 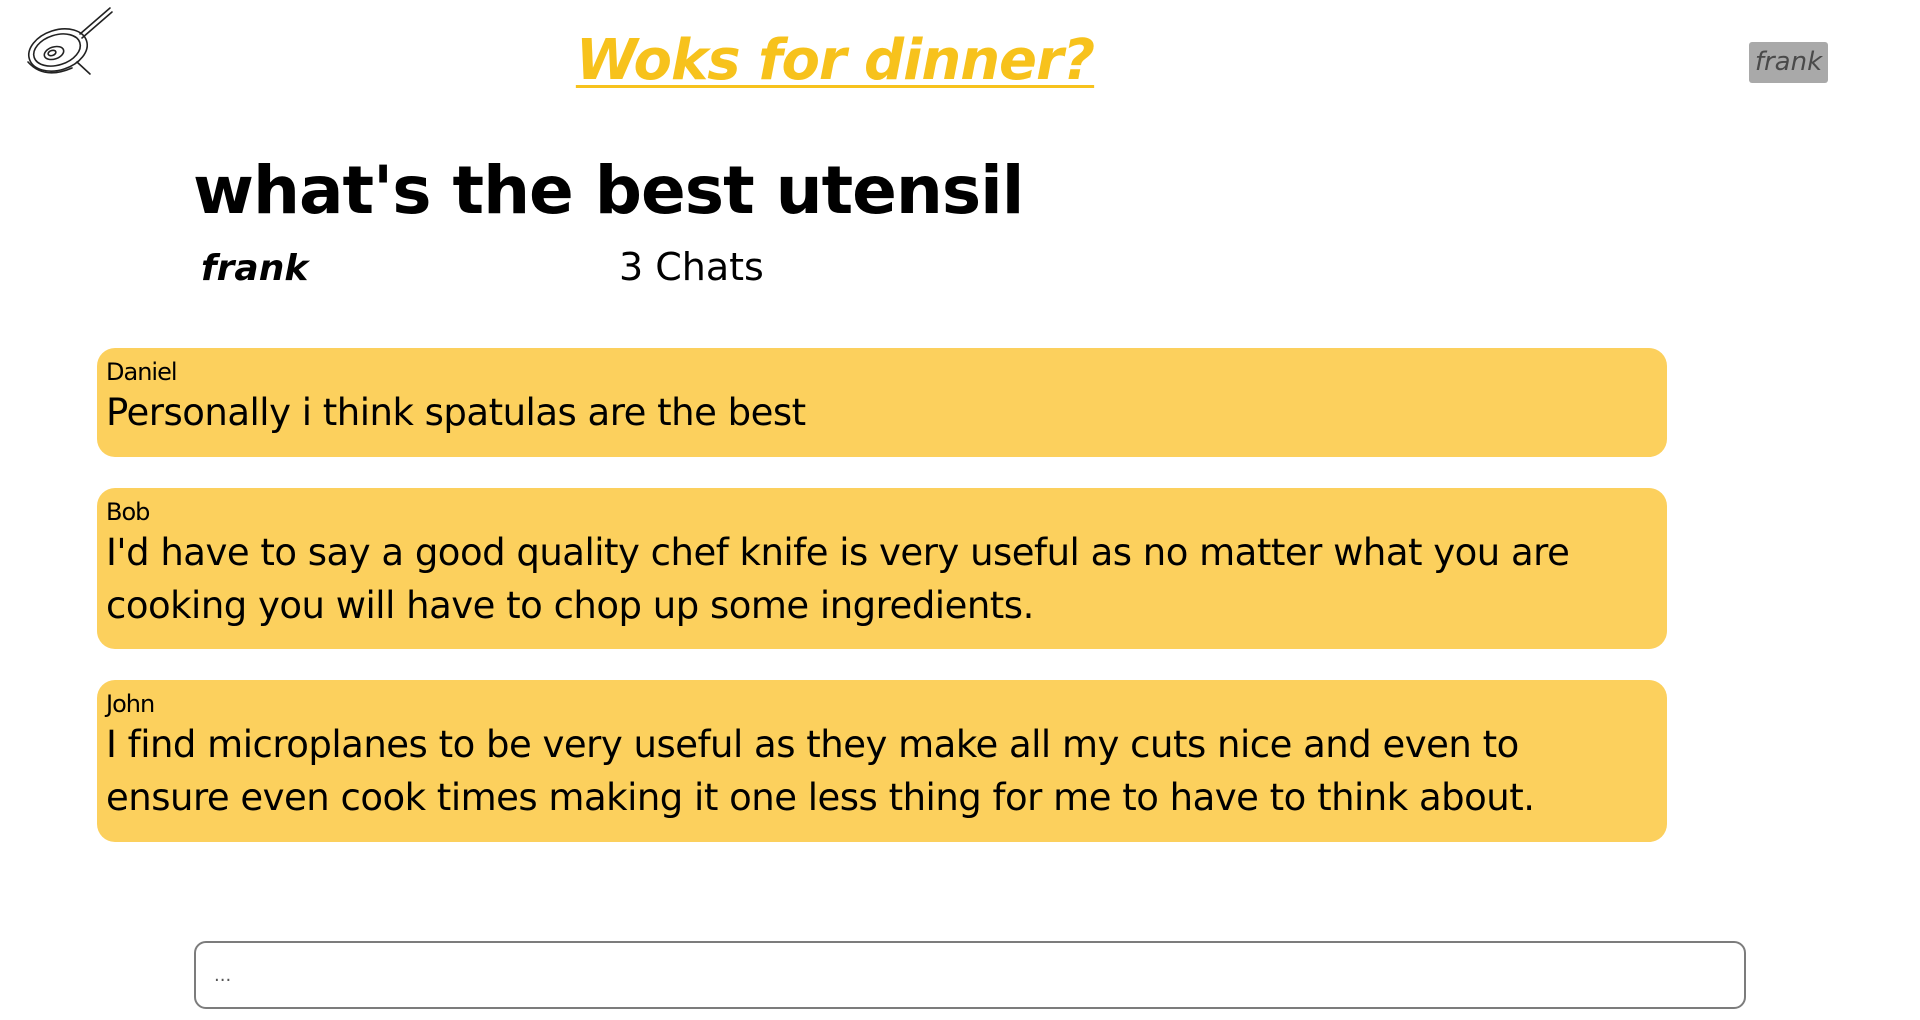 I want to click on user-menu-button: frank, so click(x=1788, y=62).